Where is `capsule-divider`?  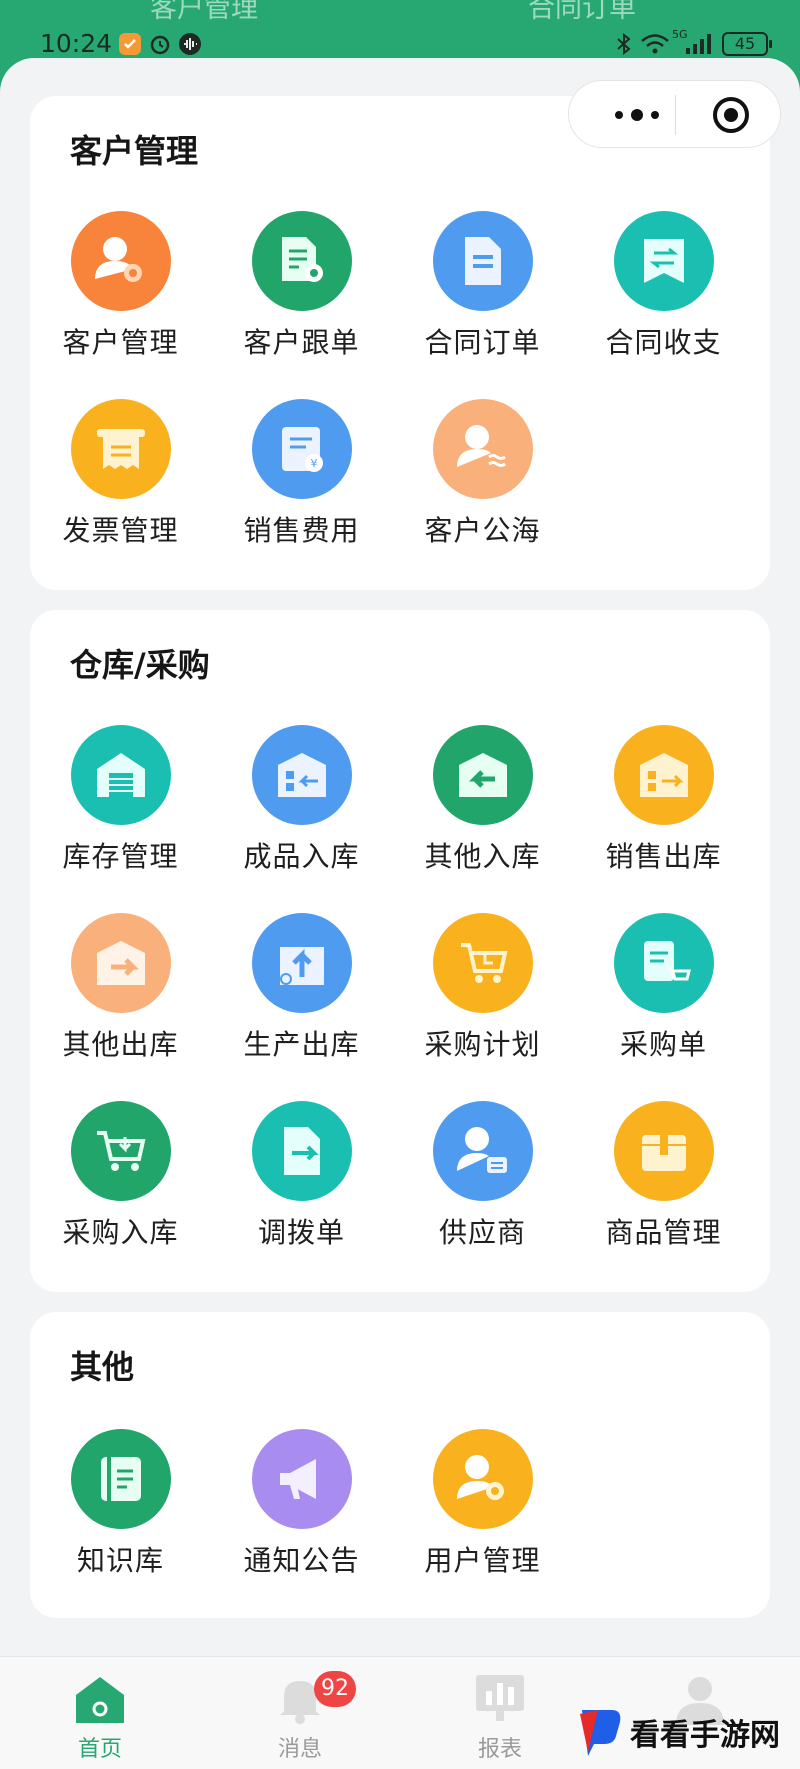
capsule-divider is located at coordinates (675, 115).